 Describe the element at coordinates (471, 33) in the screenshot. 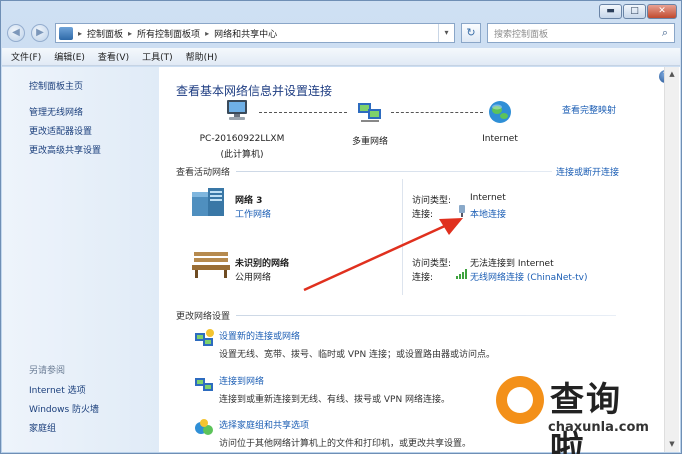

I see `refresh-button: ↻` at that location.